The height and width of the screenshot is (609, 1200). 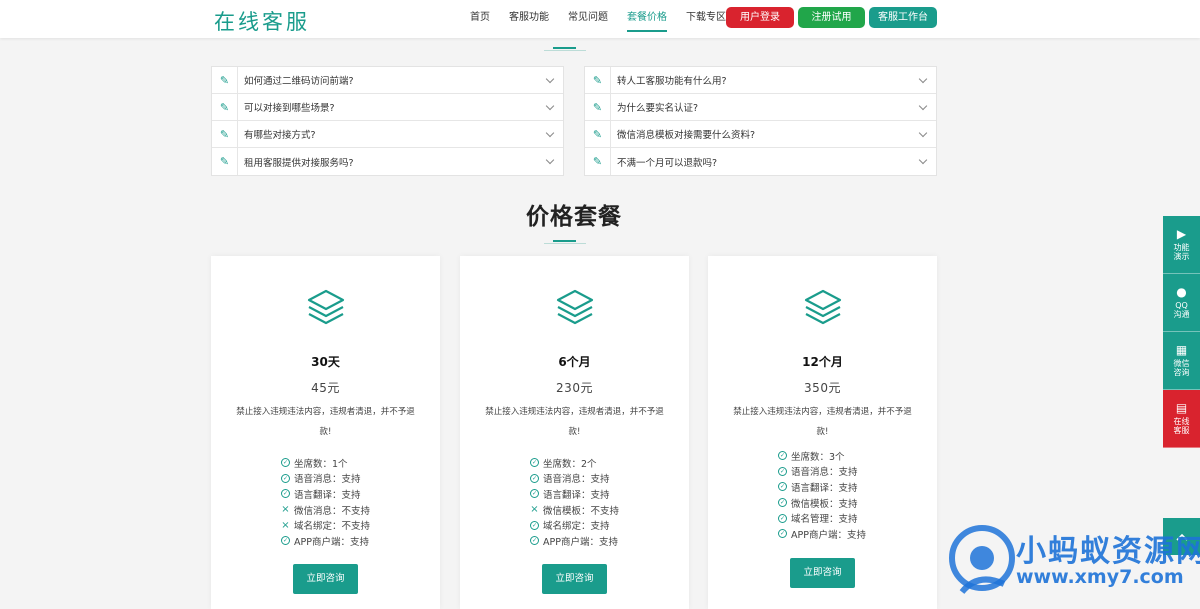 What do you see at coordinates (570, 464) in the screenshot?
I see `feature-text: 坐席数：2个` at bounding box center [570, 464].